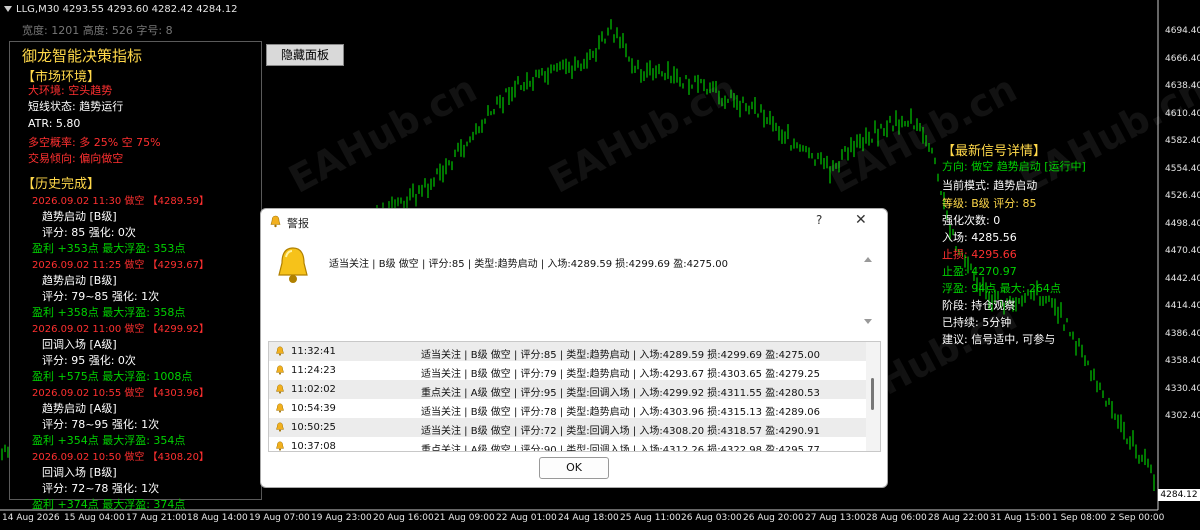 This screenshot has height=530, width=1200. What do you see at coordinates (868, 290) in the screenshot?
I see `message-scrollbar` at bounding box center [868, 290].